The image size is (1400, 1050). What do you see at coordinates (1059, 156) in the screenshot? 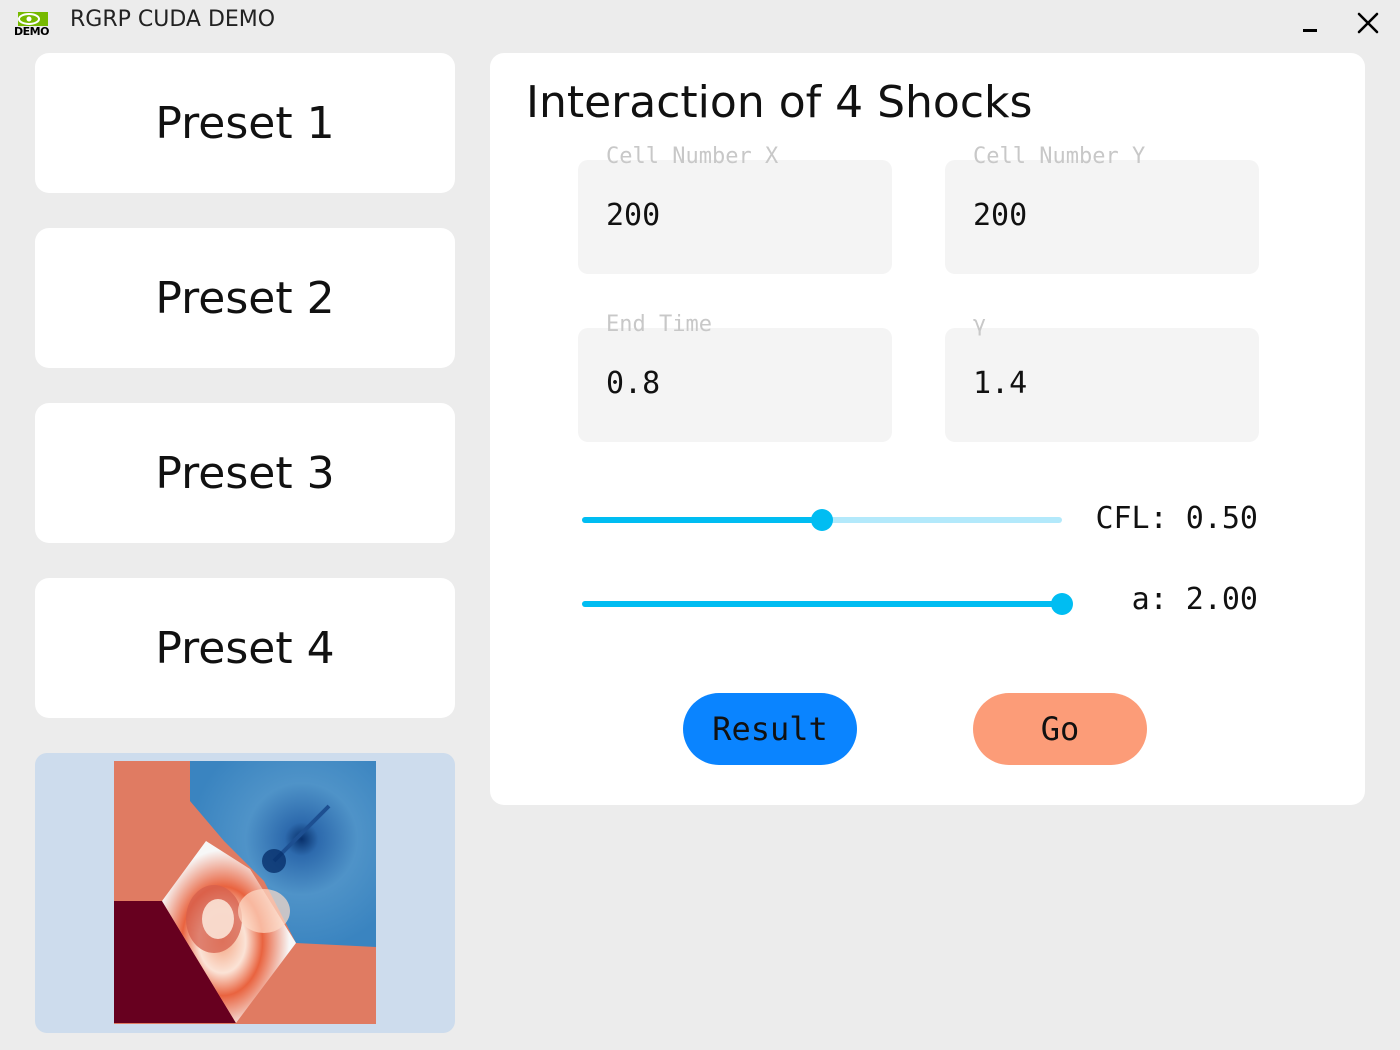
I see `cell-number-y-label: Cell Number Y` at bounding box center [1059, 156].